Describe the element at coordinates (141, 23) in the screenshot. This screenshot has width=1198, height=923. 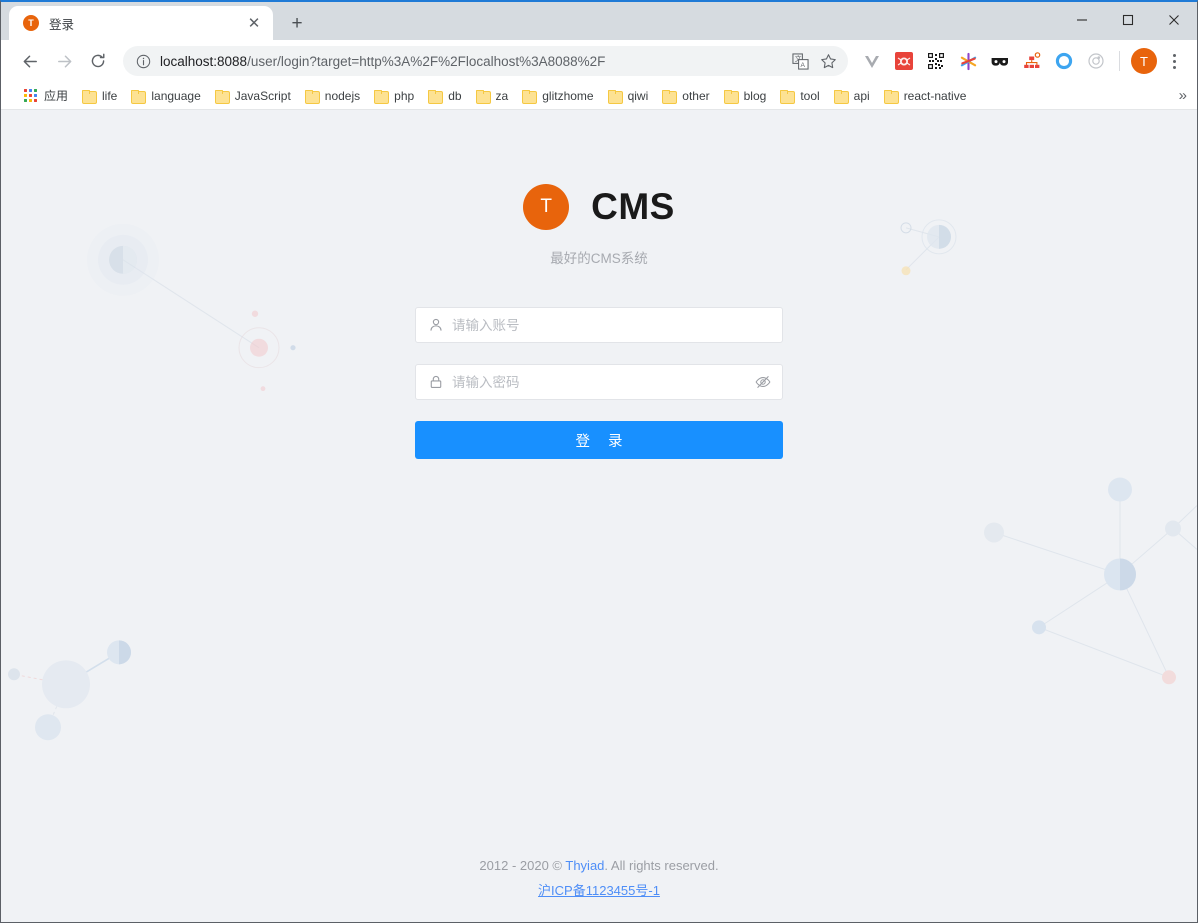
I see `browser-tab-login: T 登录 ✕` at that location.